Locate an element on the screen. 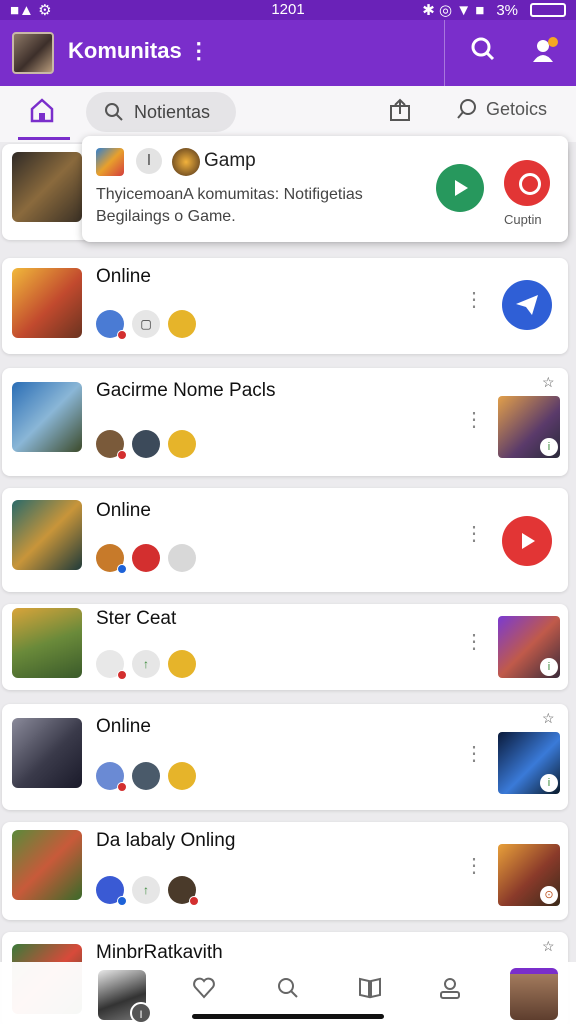 The width and height of the screenshot is (576, 1024). avatar-group: ▢ is located at coordinates (146, 325).